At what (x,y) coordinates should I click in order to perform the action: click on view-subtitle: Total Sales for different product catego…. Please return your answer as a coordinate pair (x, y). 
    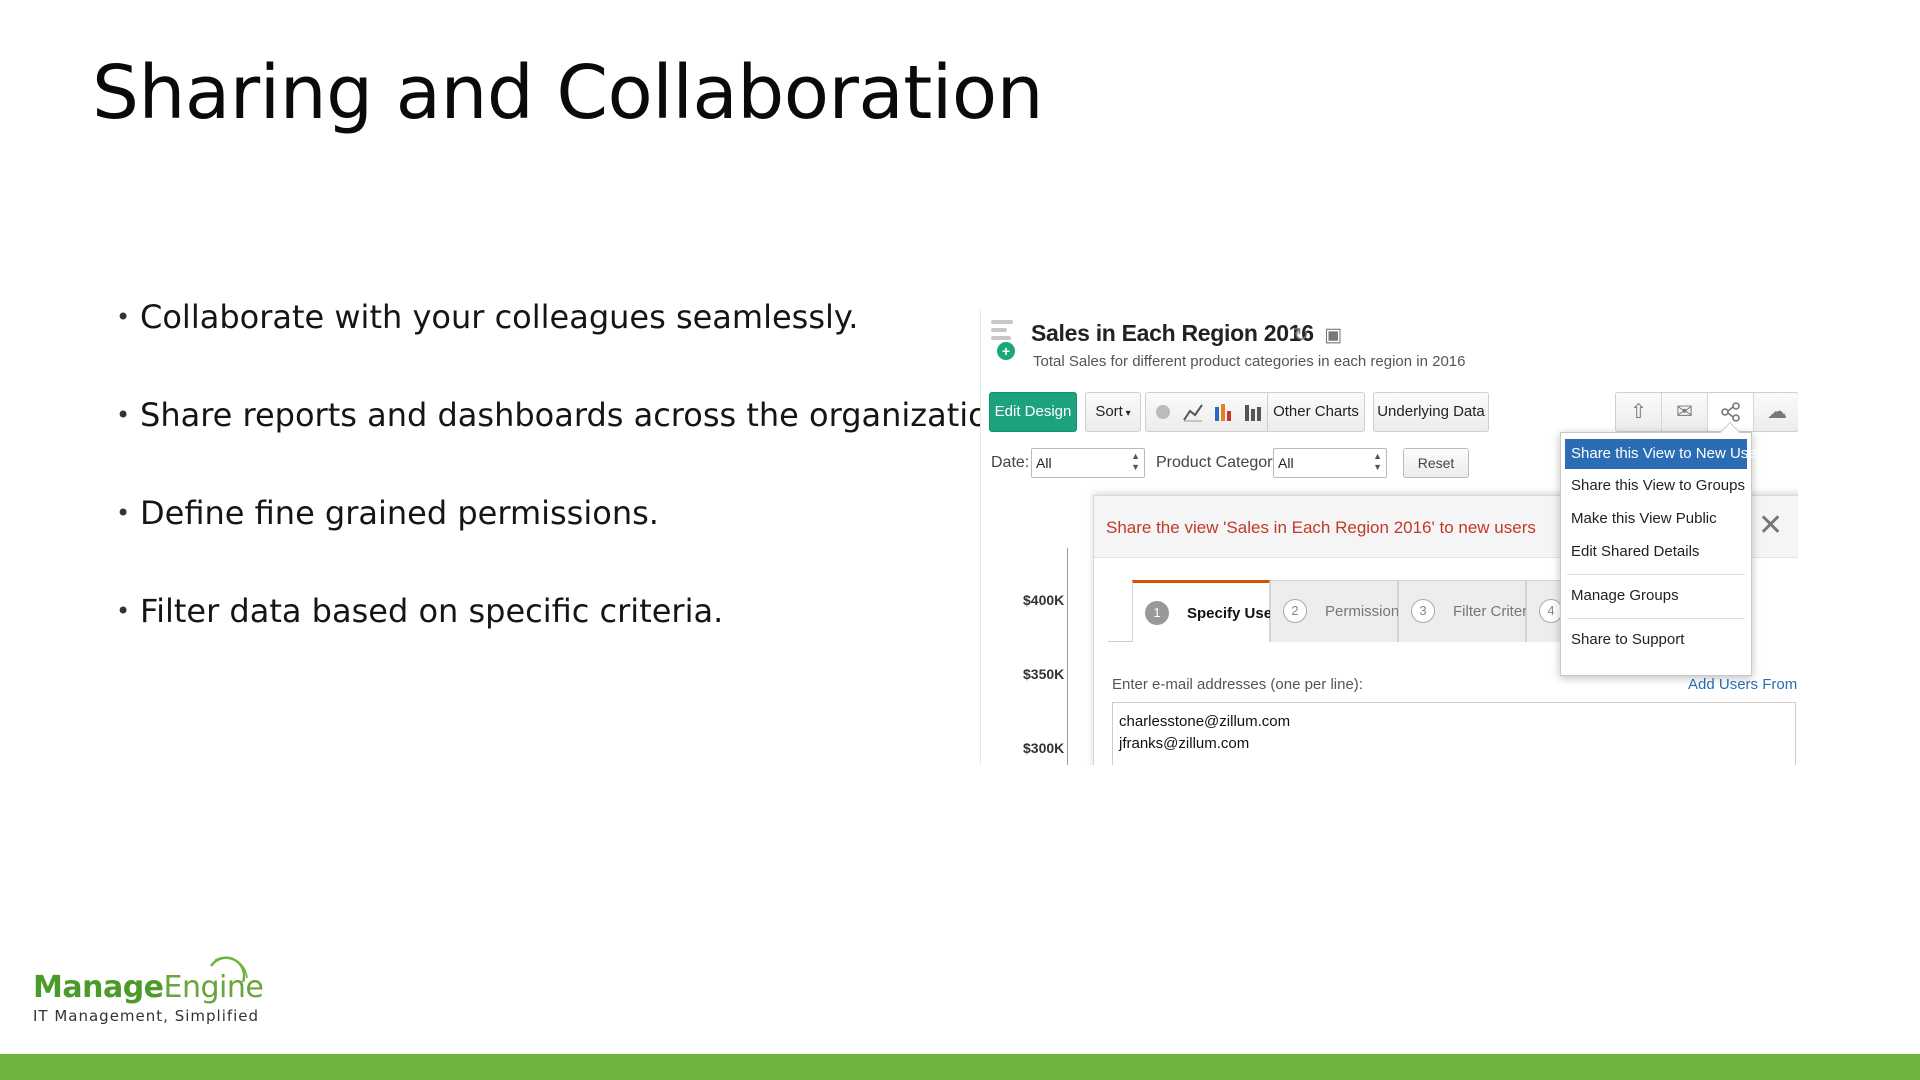
    Looking at the image, I should click on (1249, 361).